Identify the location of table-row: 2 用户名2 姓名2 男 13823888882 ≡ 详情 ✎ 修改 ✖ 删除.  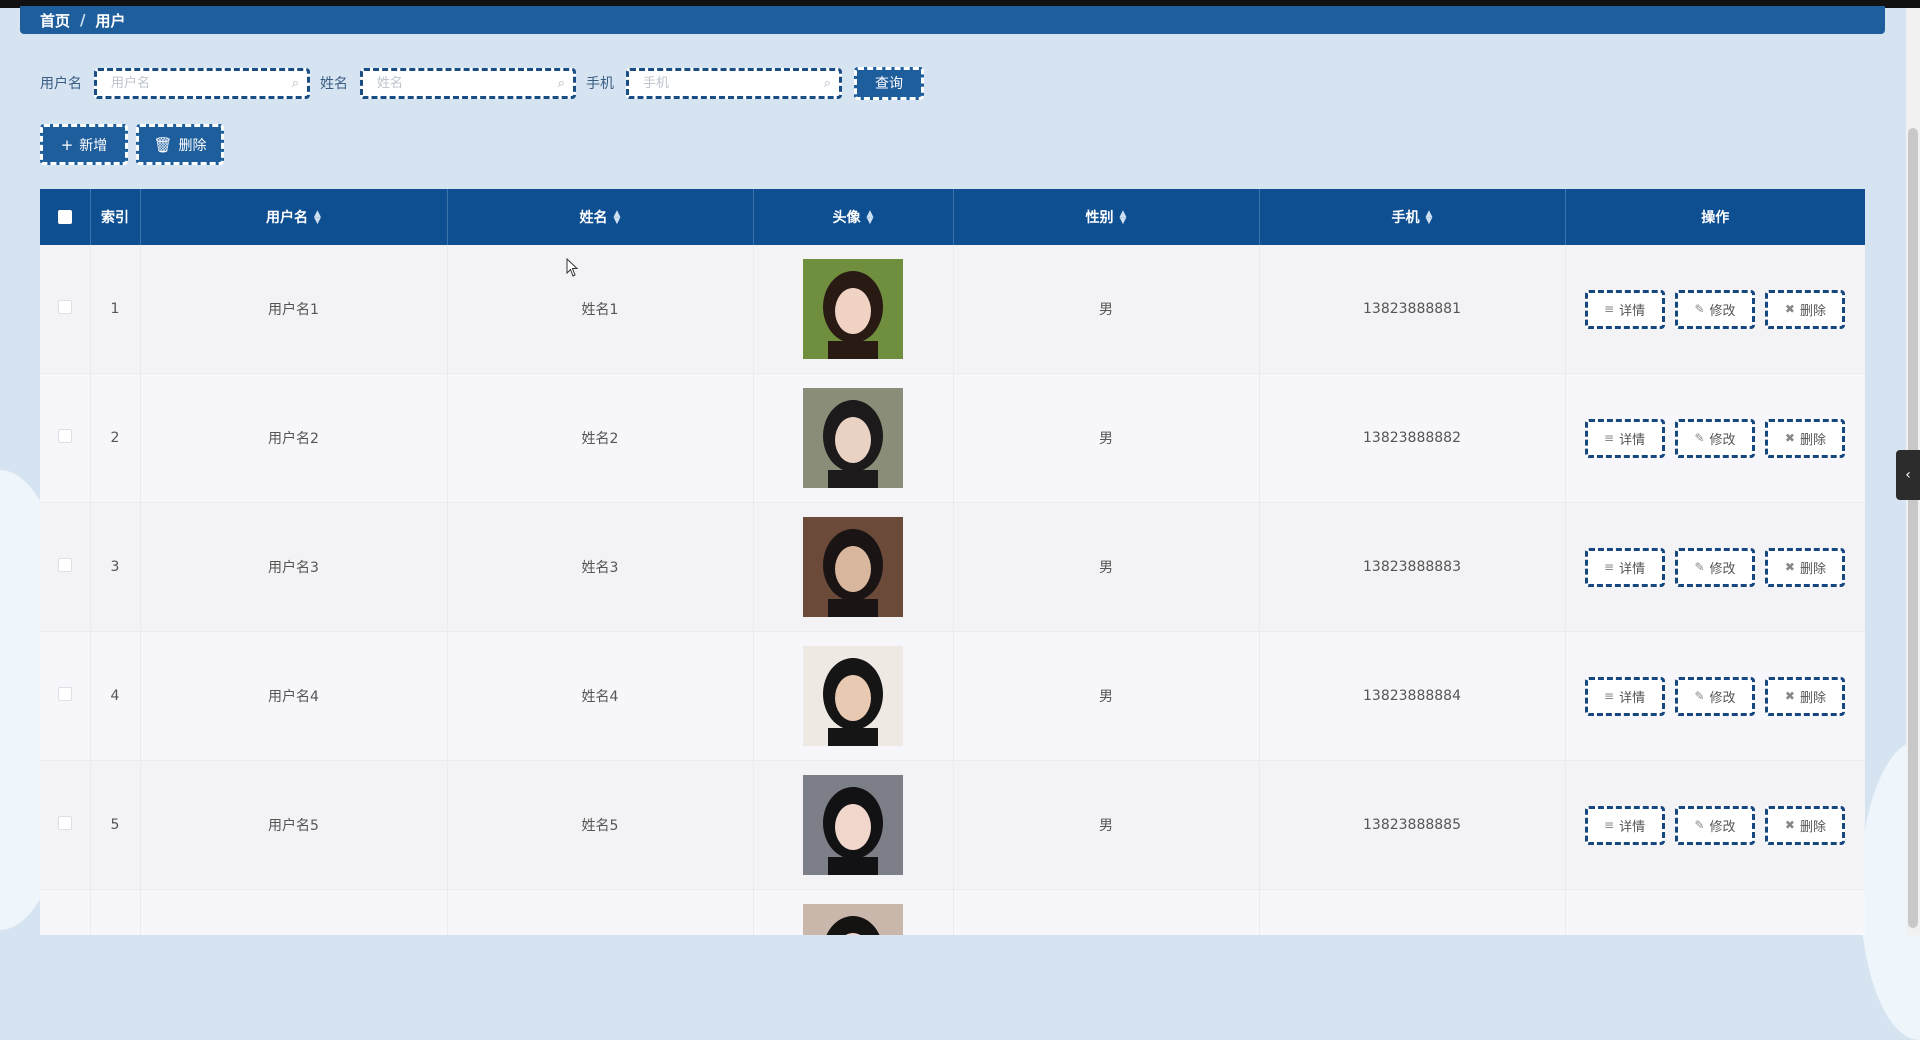
(952, 438).